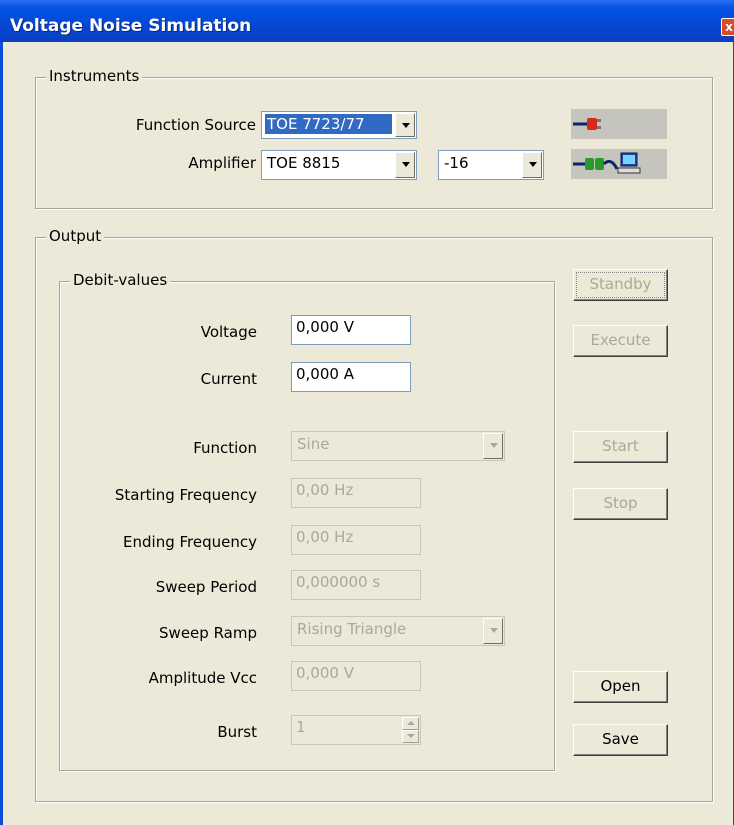 The width and height of the screenshot is (734, 825). I want to click on window-title: Voltage Noise Simulation, so click(131, 26).